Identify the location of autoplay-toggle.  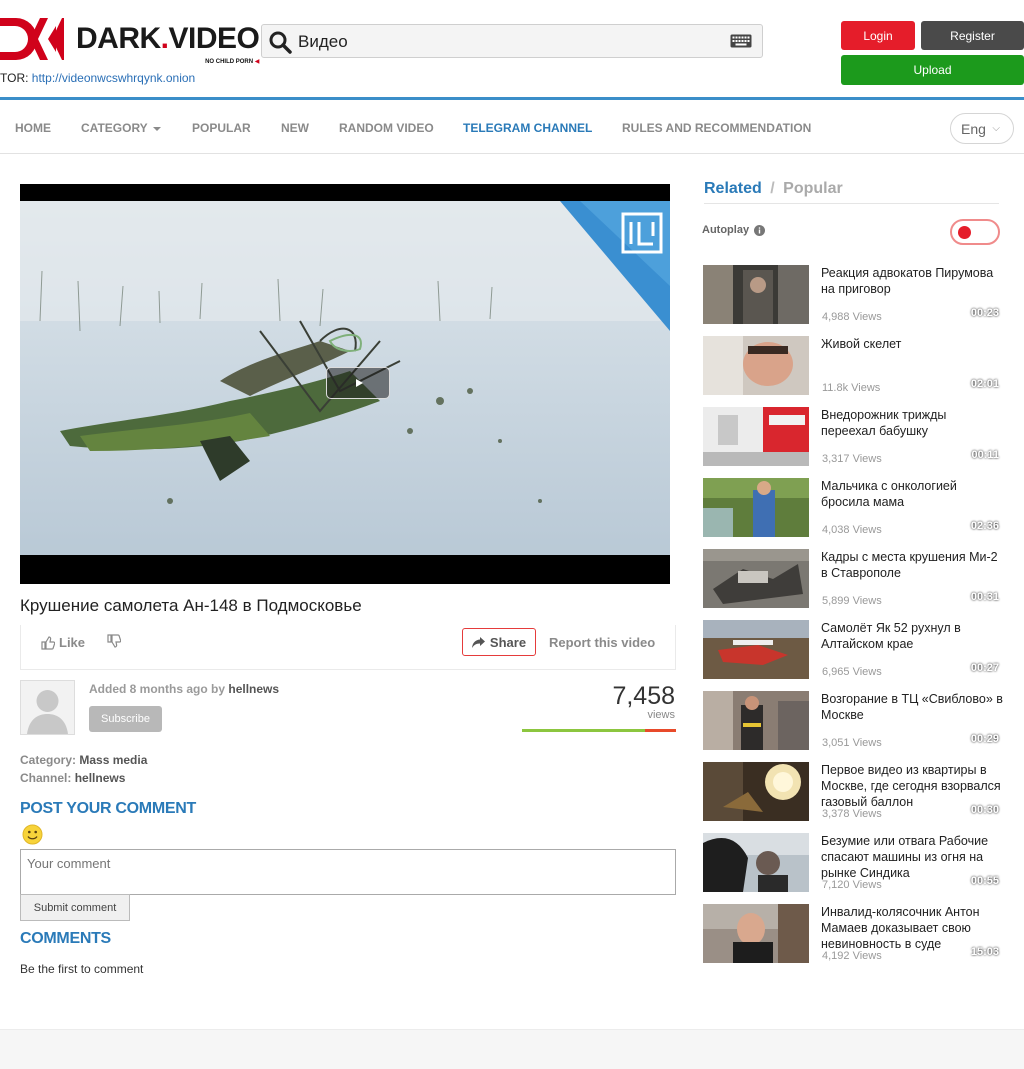
(975, 232).